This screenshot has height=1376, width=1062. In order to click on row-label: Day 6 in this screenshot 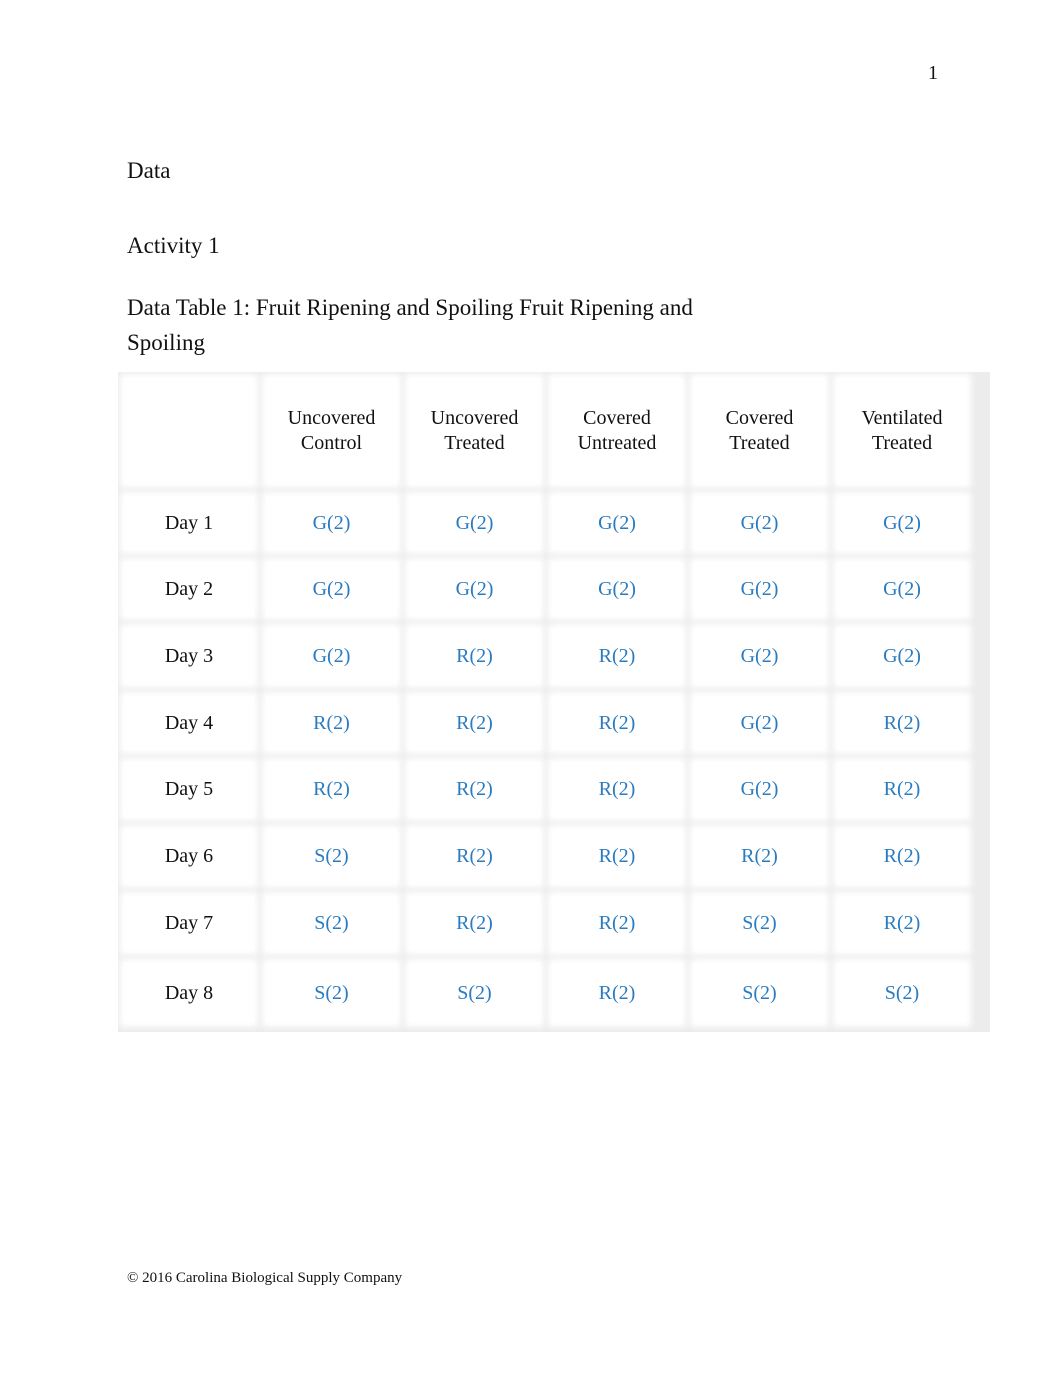, I will do `click(189, 856)`.